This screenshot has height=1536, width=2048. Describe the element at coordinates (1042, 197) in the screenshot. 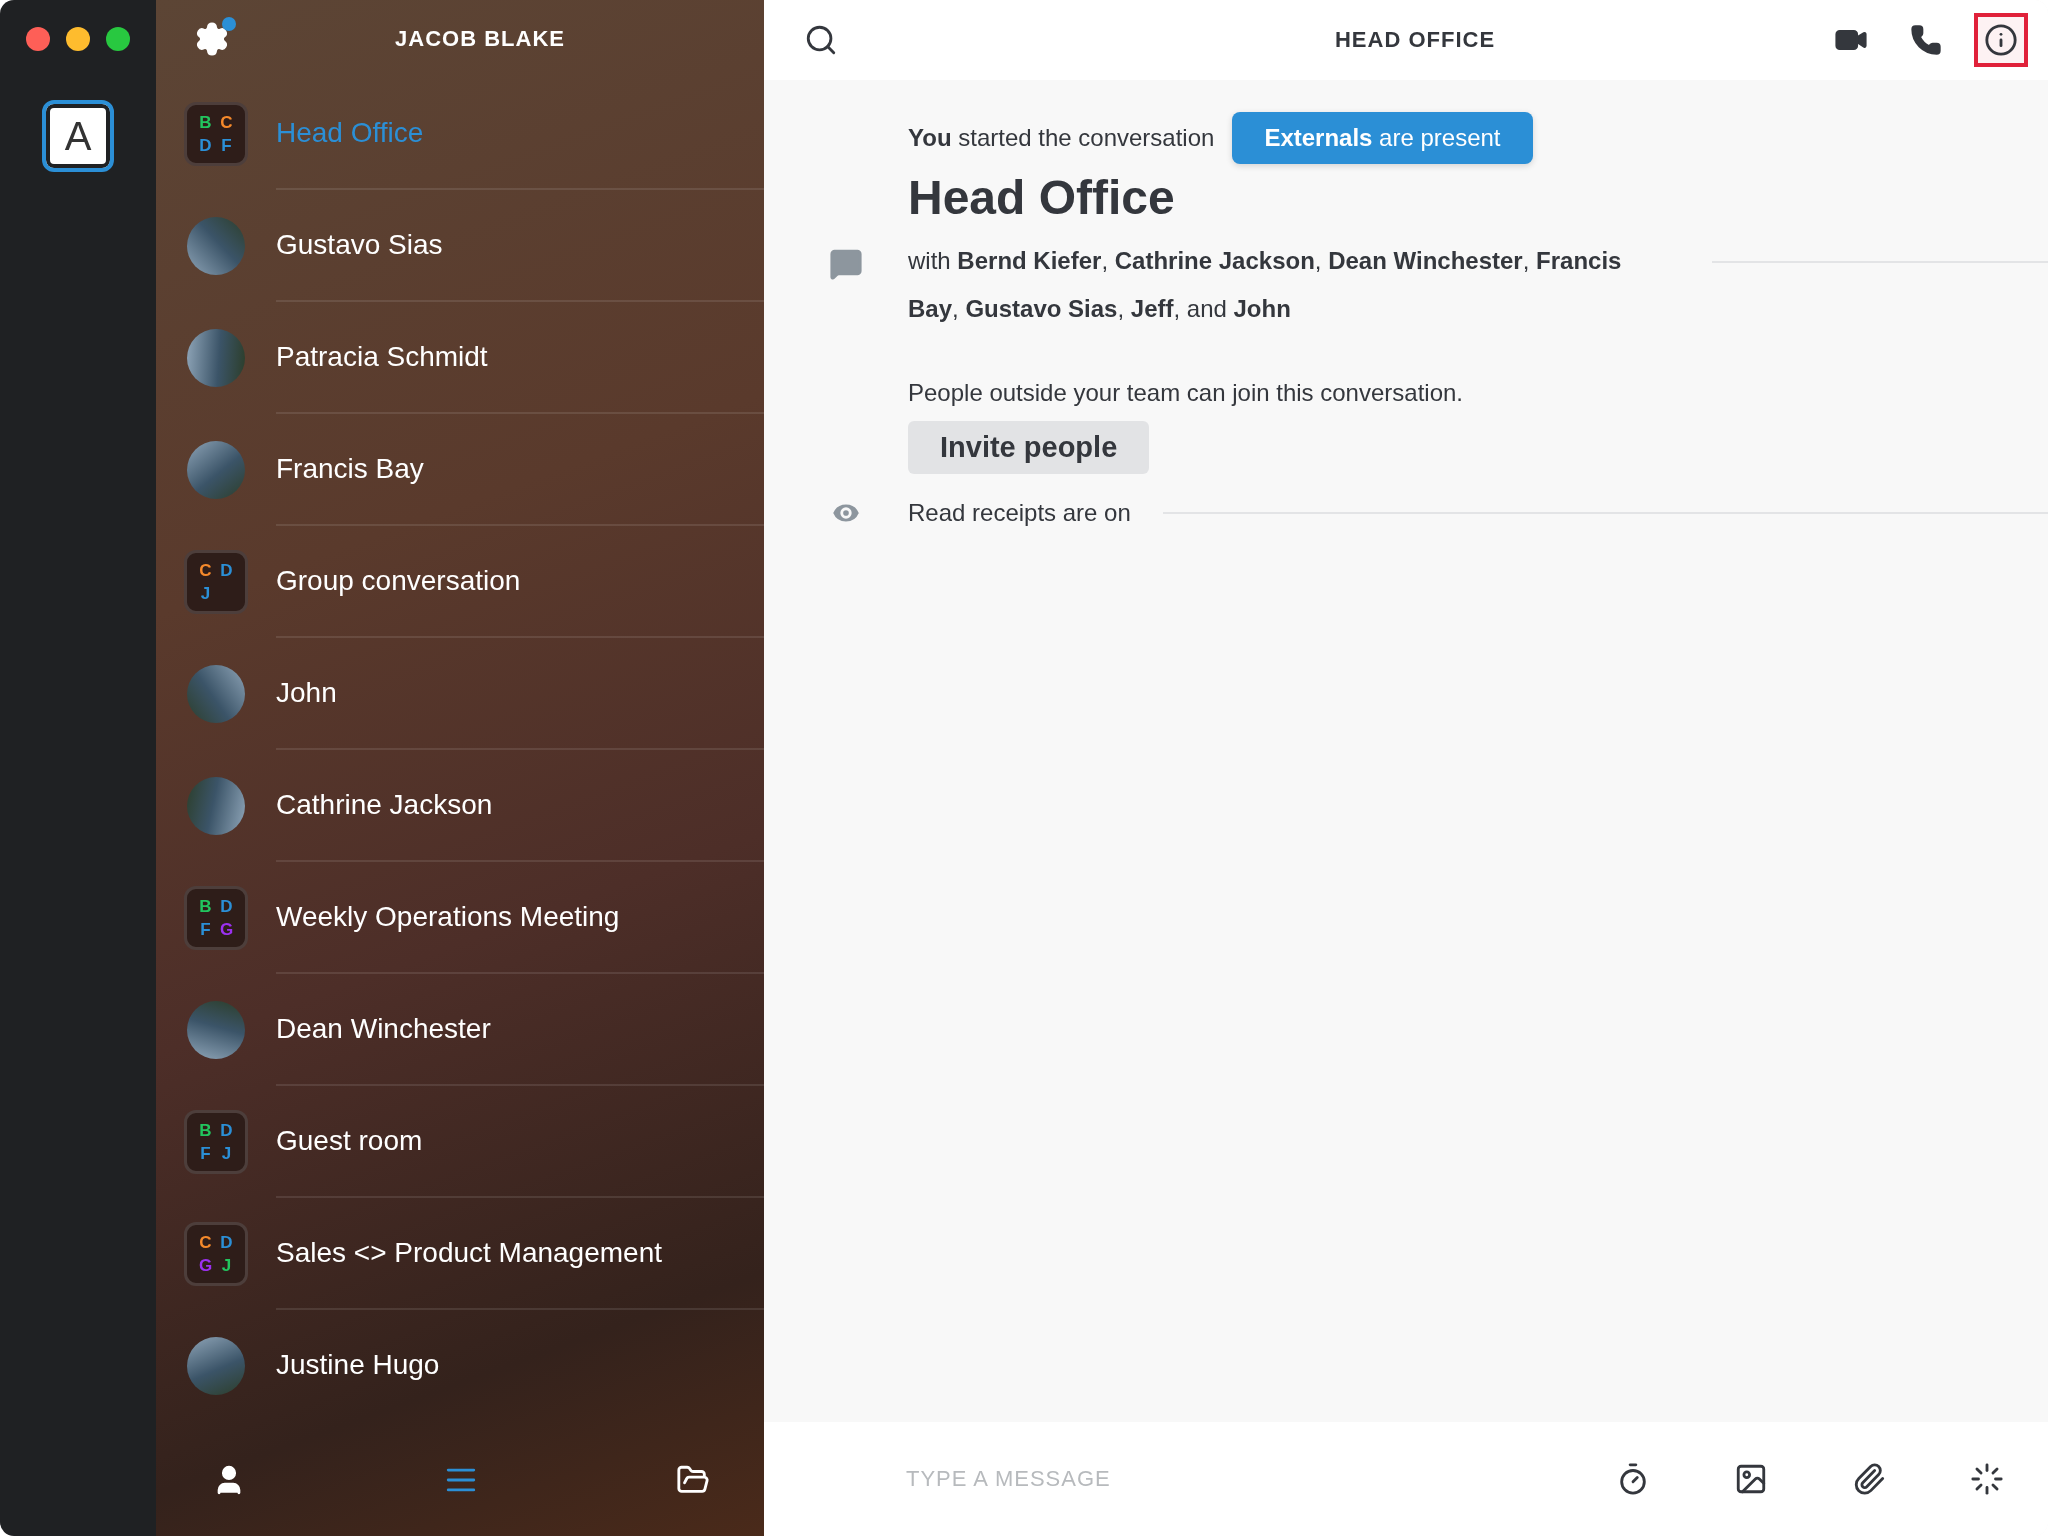

I see `conversation-heading: Head Office` at that location.